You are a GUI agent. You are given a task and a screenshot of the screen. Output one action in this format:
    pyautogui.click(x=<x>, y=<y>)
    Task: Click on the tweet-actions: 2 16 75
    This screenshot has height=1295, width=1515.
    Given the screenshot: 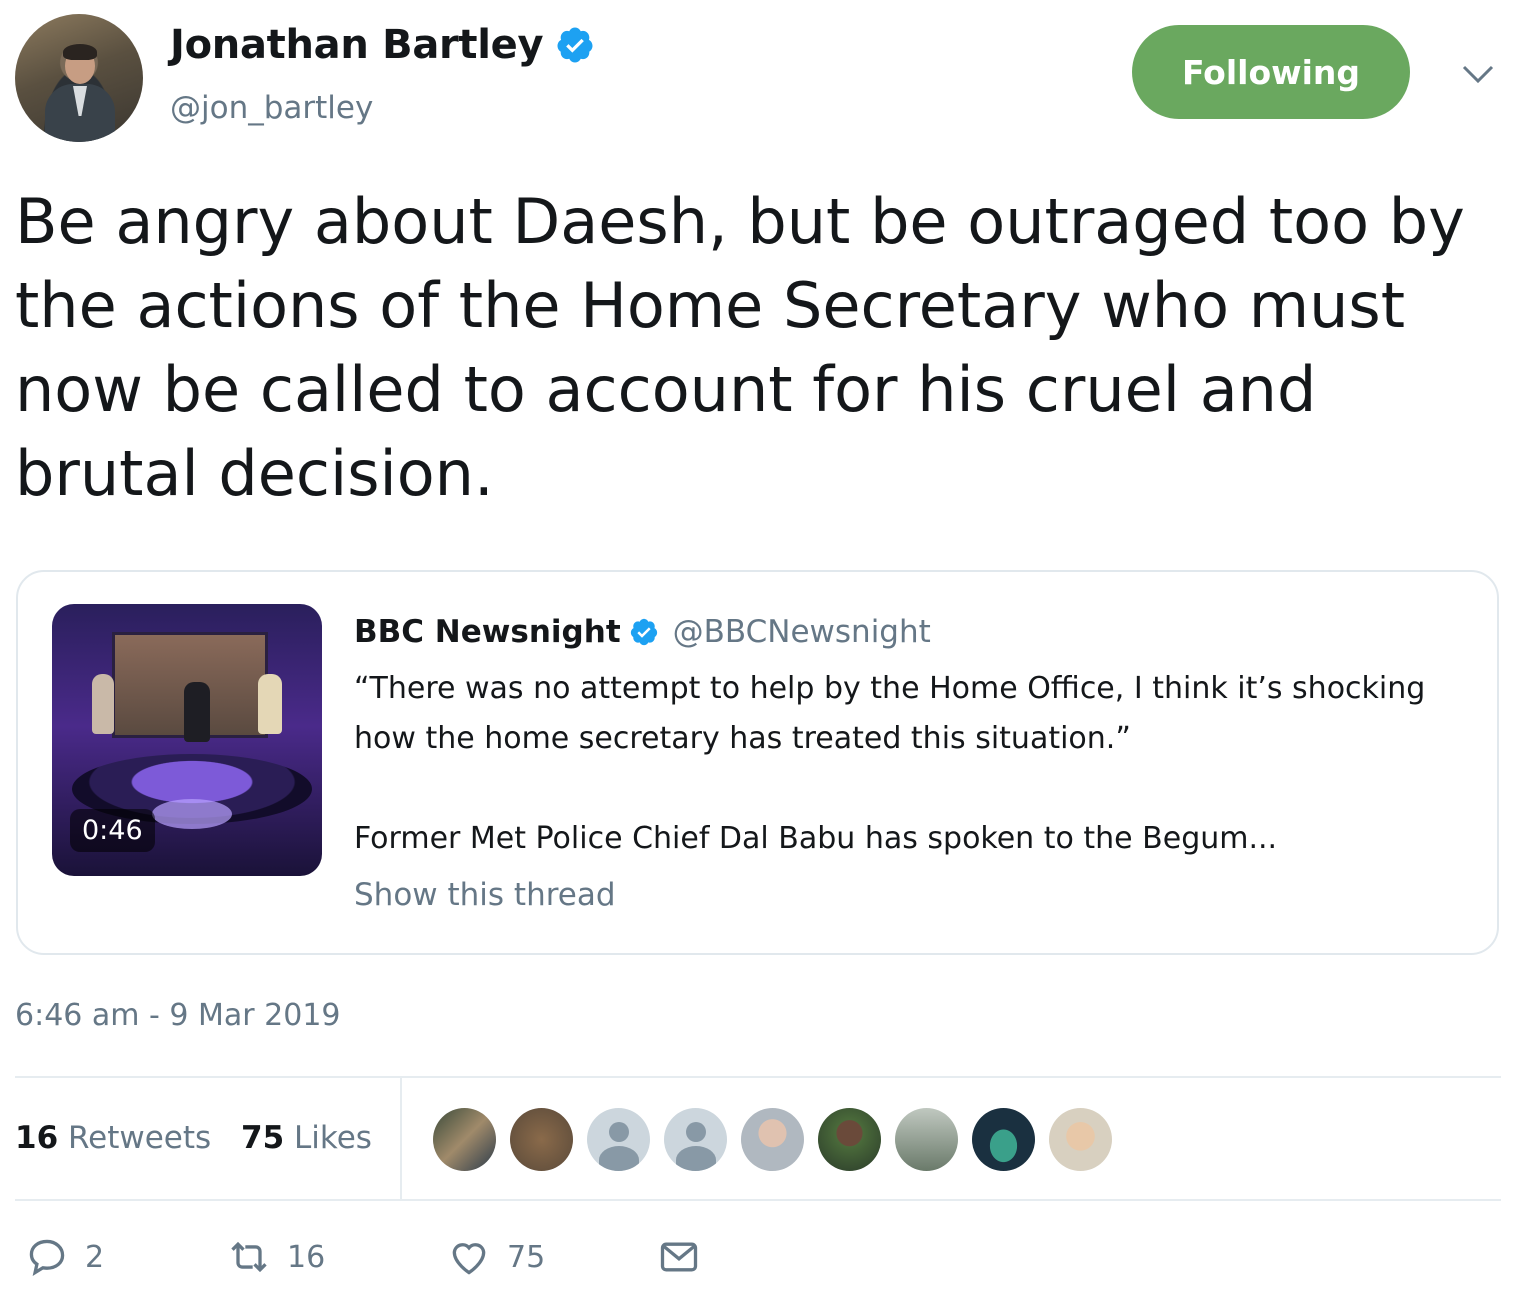 What is the action you would take?
    pyautogui.click(x=758, y=1265)
    